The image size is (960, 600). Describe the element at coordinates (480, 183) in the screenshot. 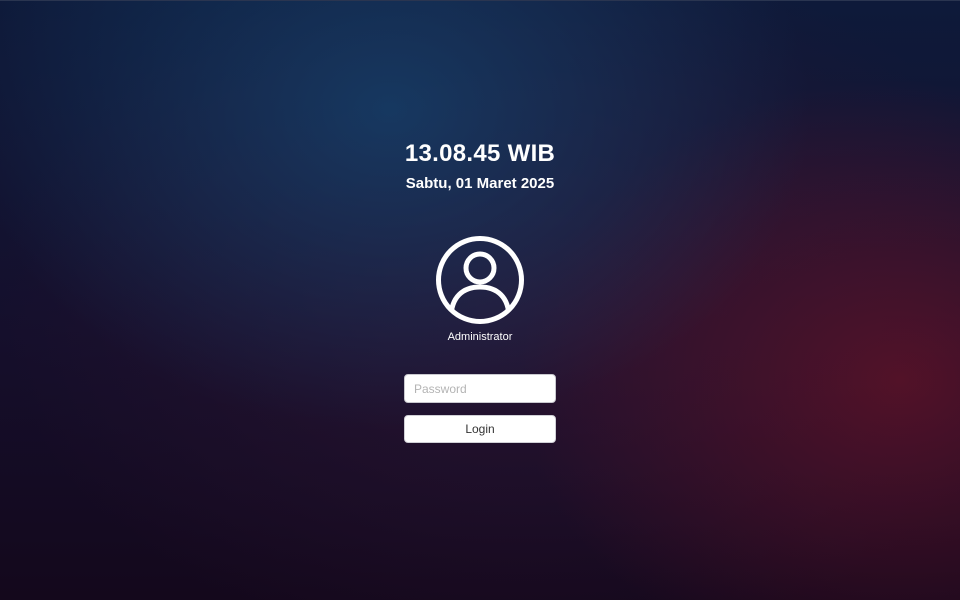

I see `clock-date: Sabtu, 01 Maret 2025` at that location.